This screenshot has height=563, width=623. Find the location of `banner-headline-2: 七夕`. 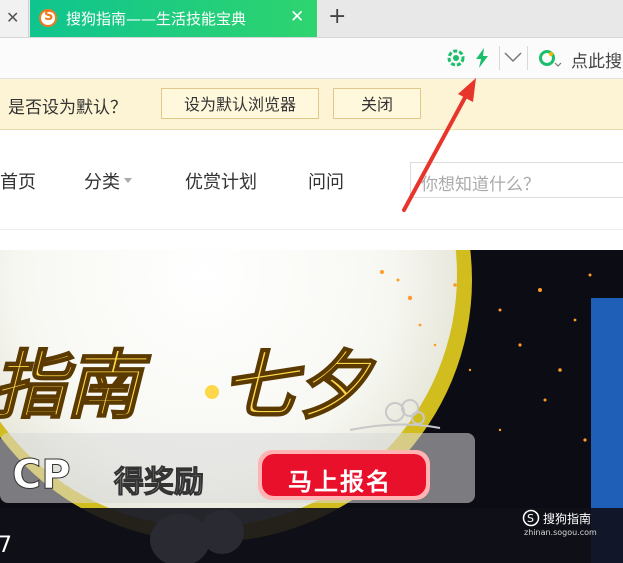

banner-headline-2: 七夕 is located at coordinates (296, 386).